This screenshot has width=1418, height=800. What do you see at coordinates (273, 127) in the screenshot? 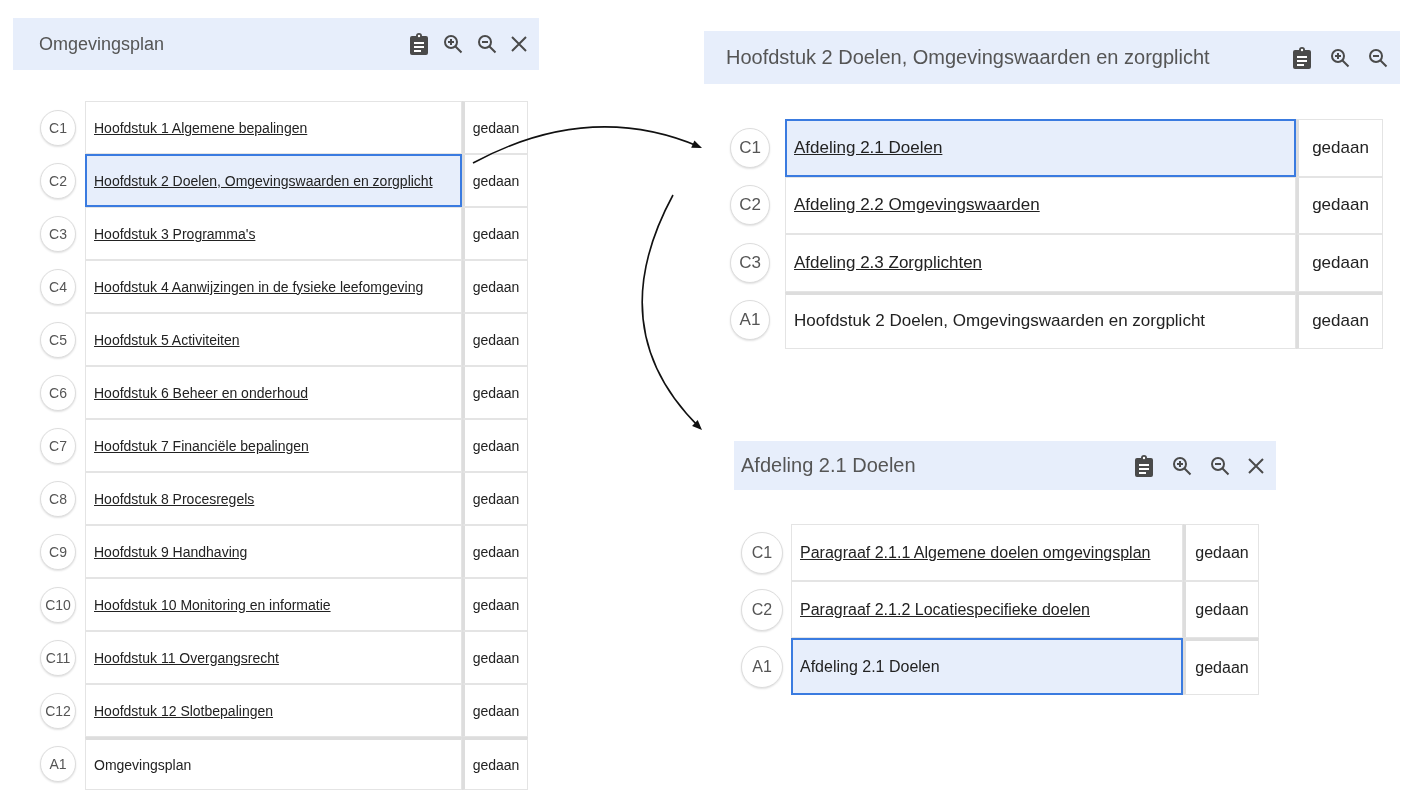
I see `section-link-cell: Hoofdstuk 1 Algemene bepalingen` at bounding box center [273, 127].